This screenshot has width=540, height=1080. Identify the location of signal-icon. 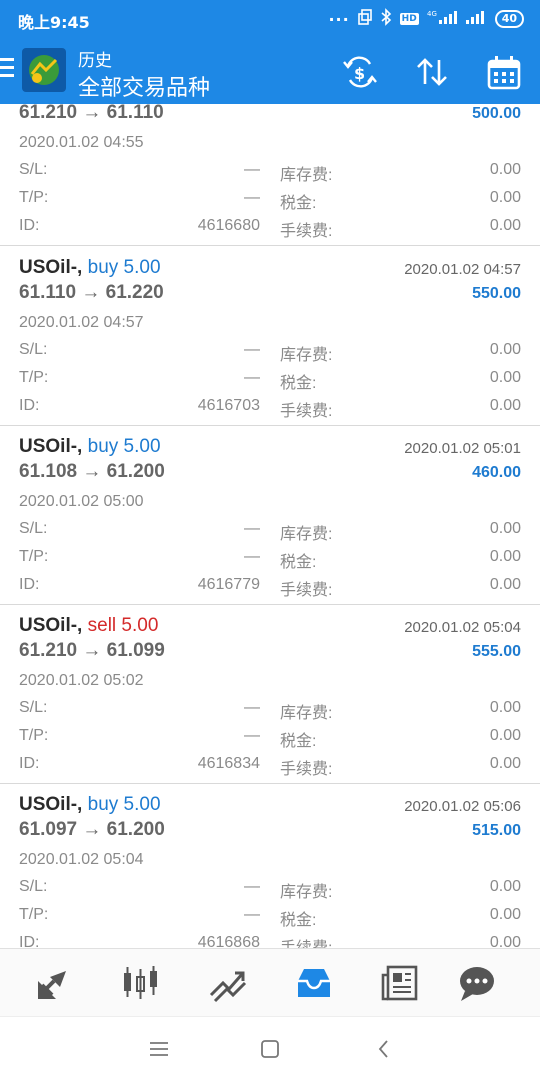
(476, 19).